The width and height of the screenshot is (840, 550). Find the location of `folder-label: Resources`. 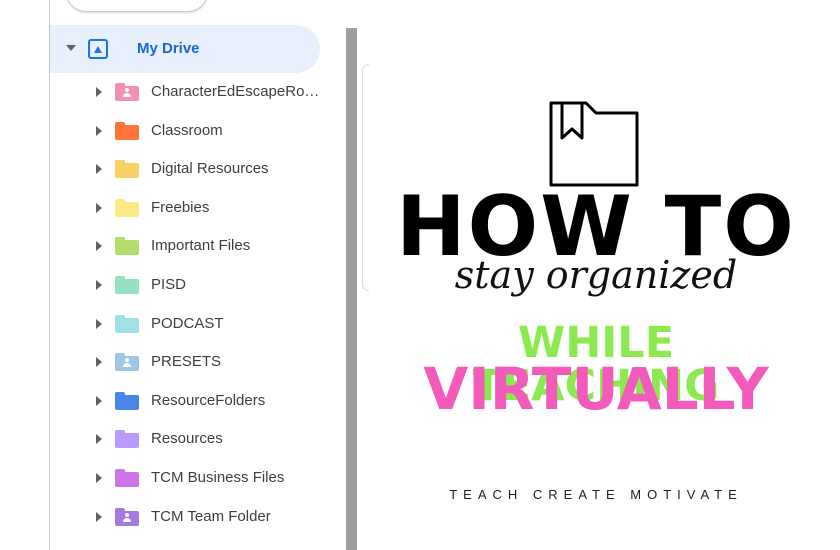

folder-label: Resources is located at coordinates (187, 439).